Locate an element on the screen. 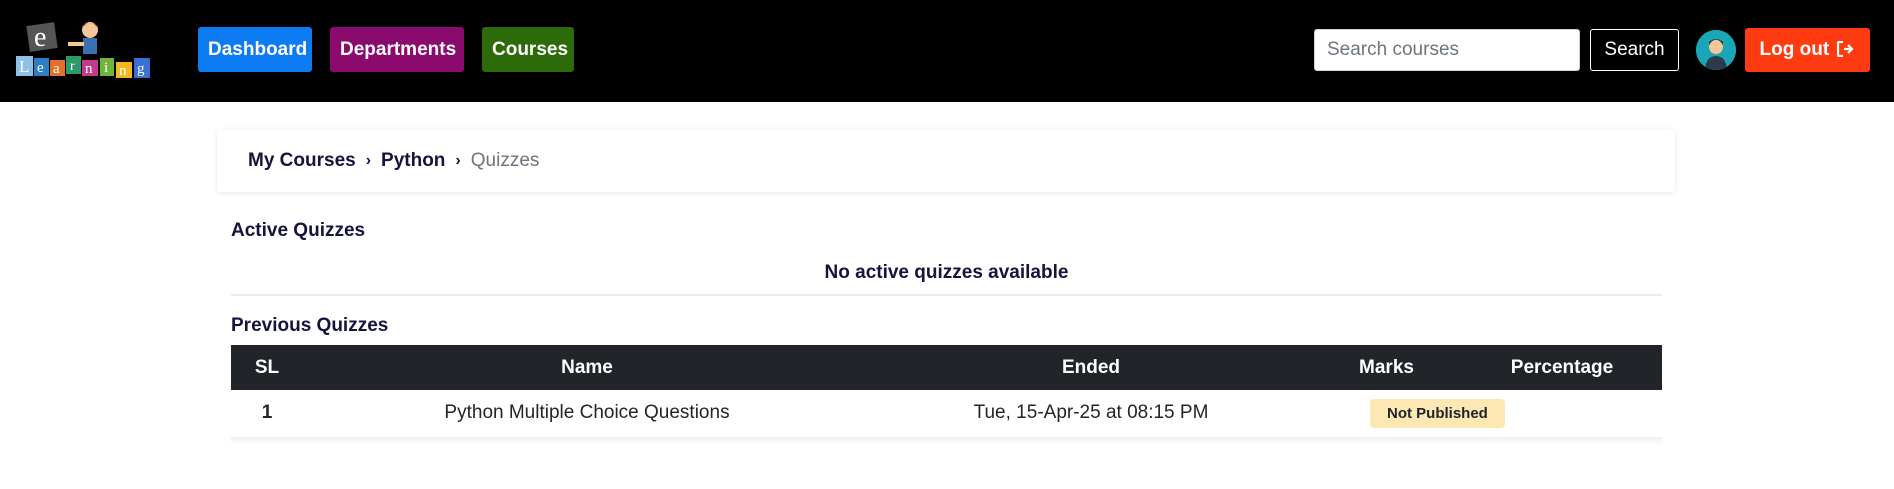  row-sl: 1 is located at coordinates (267, 413).